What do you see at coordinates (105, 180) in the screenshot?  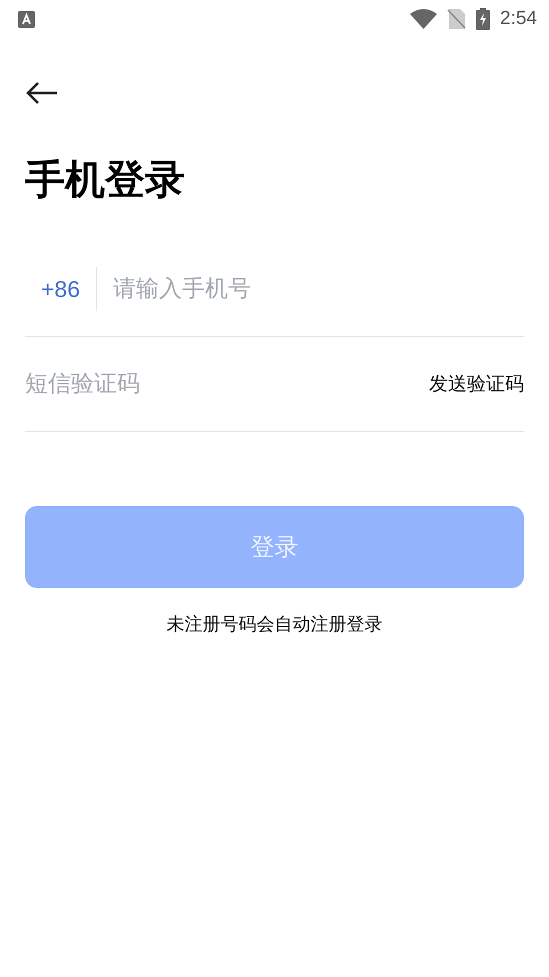 I see `page-title: 手机登录` at bounding box center [105, 180].